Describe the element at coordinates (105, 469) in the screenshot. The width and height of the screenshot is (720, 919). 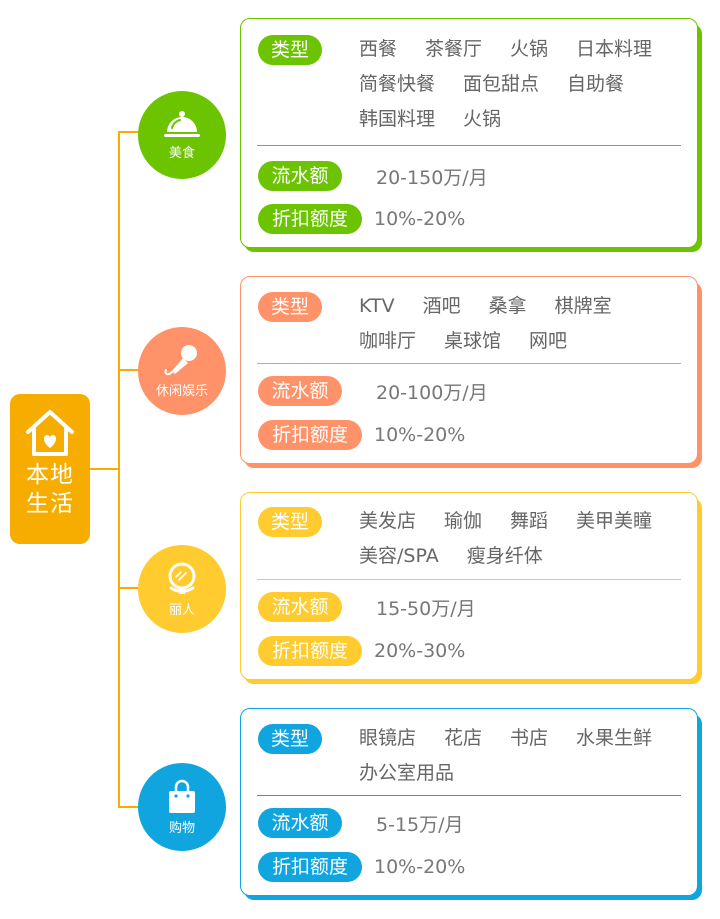
I see `connector-root` at that location.